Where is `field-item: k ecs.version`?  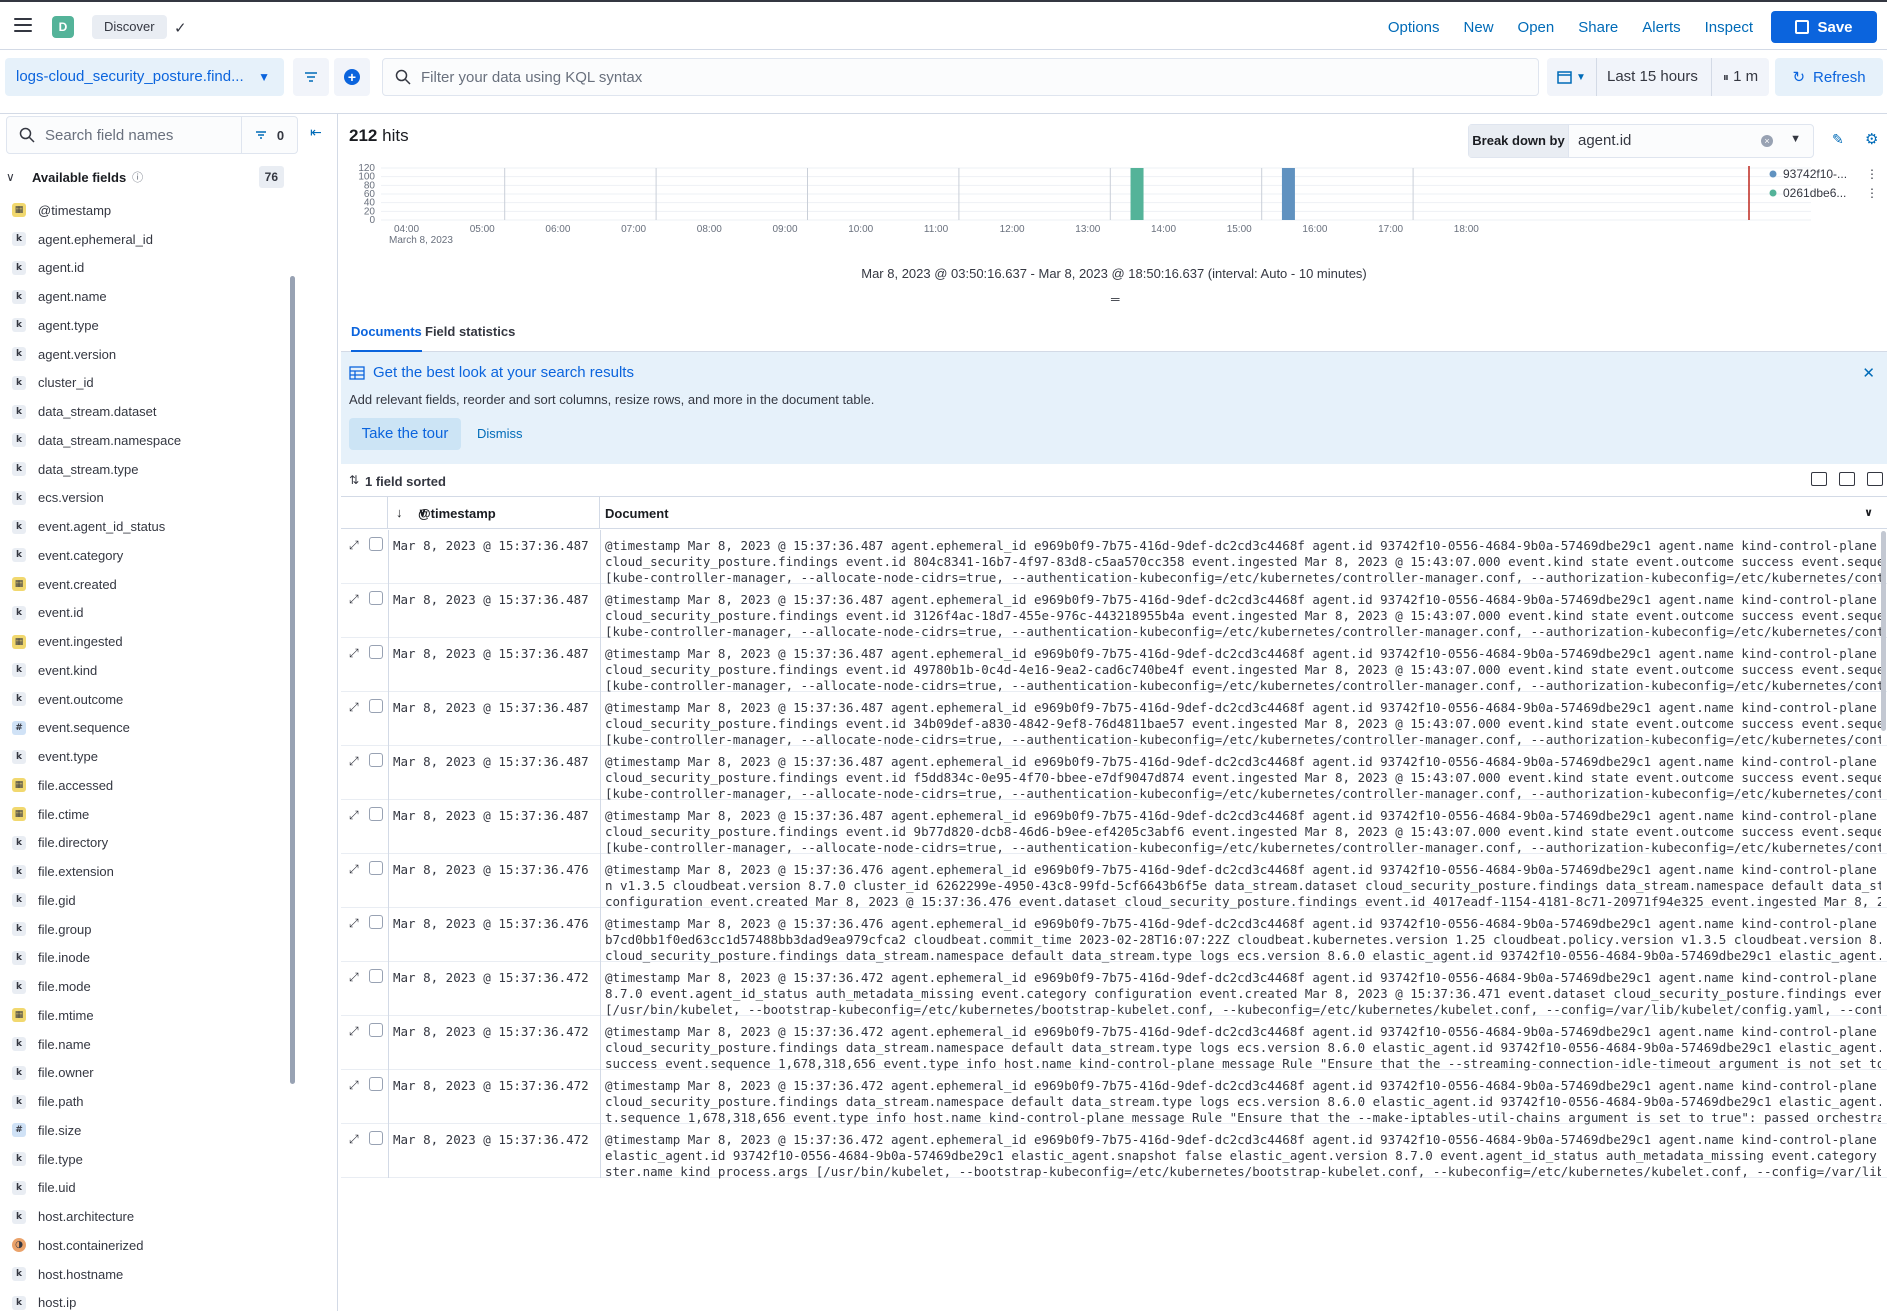 field-item: k ecs.version is located at coordinates (148, 498).